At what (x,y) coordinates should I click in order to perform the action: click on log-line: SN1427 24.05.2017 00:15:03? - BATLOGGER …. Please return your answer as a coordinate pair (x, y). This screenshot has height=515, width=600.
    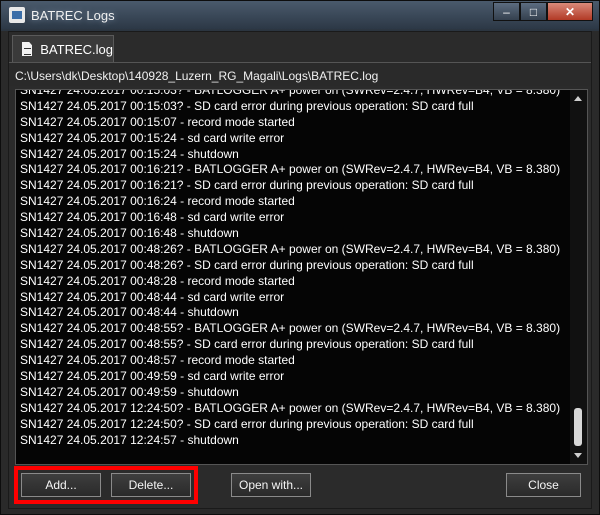
    Looking at the image, I should click on (290, 93).